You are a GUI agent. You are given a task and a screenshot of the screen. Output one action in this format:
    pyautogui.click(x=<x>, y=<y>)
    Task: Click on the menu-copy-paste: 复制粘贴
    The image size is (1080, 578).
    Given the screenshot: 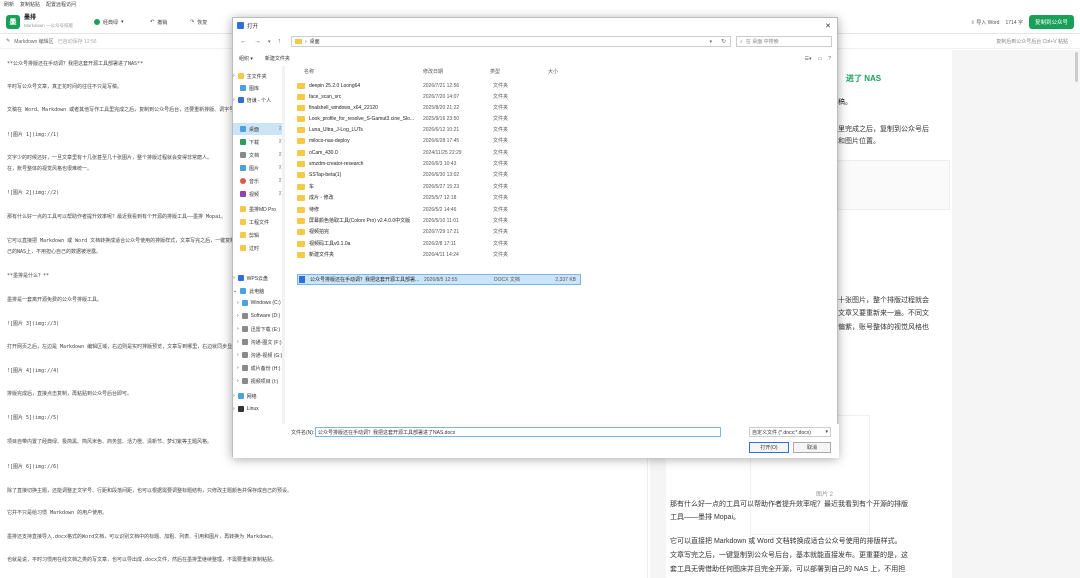 What is the action you would take?
    pyautogui.click(x=30, y=4)
    